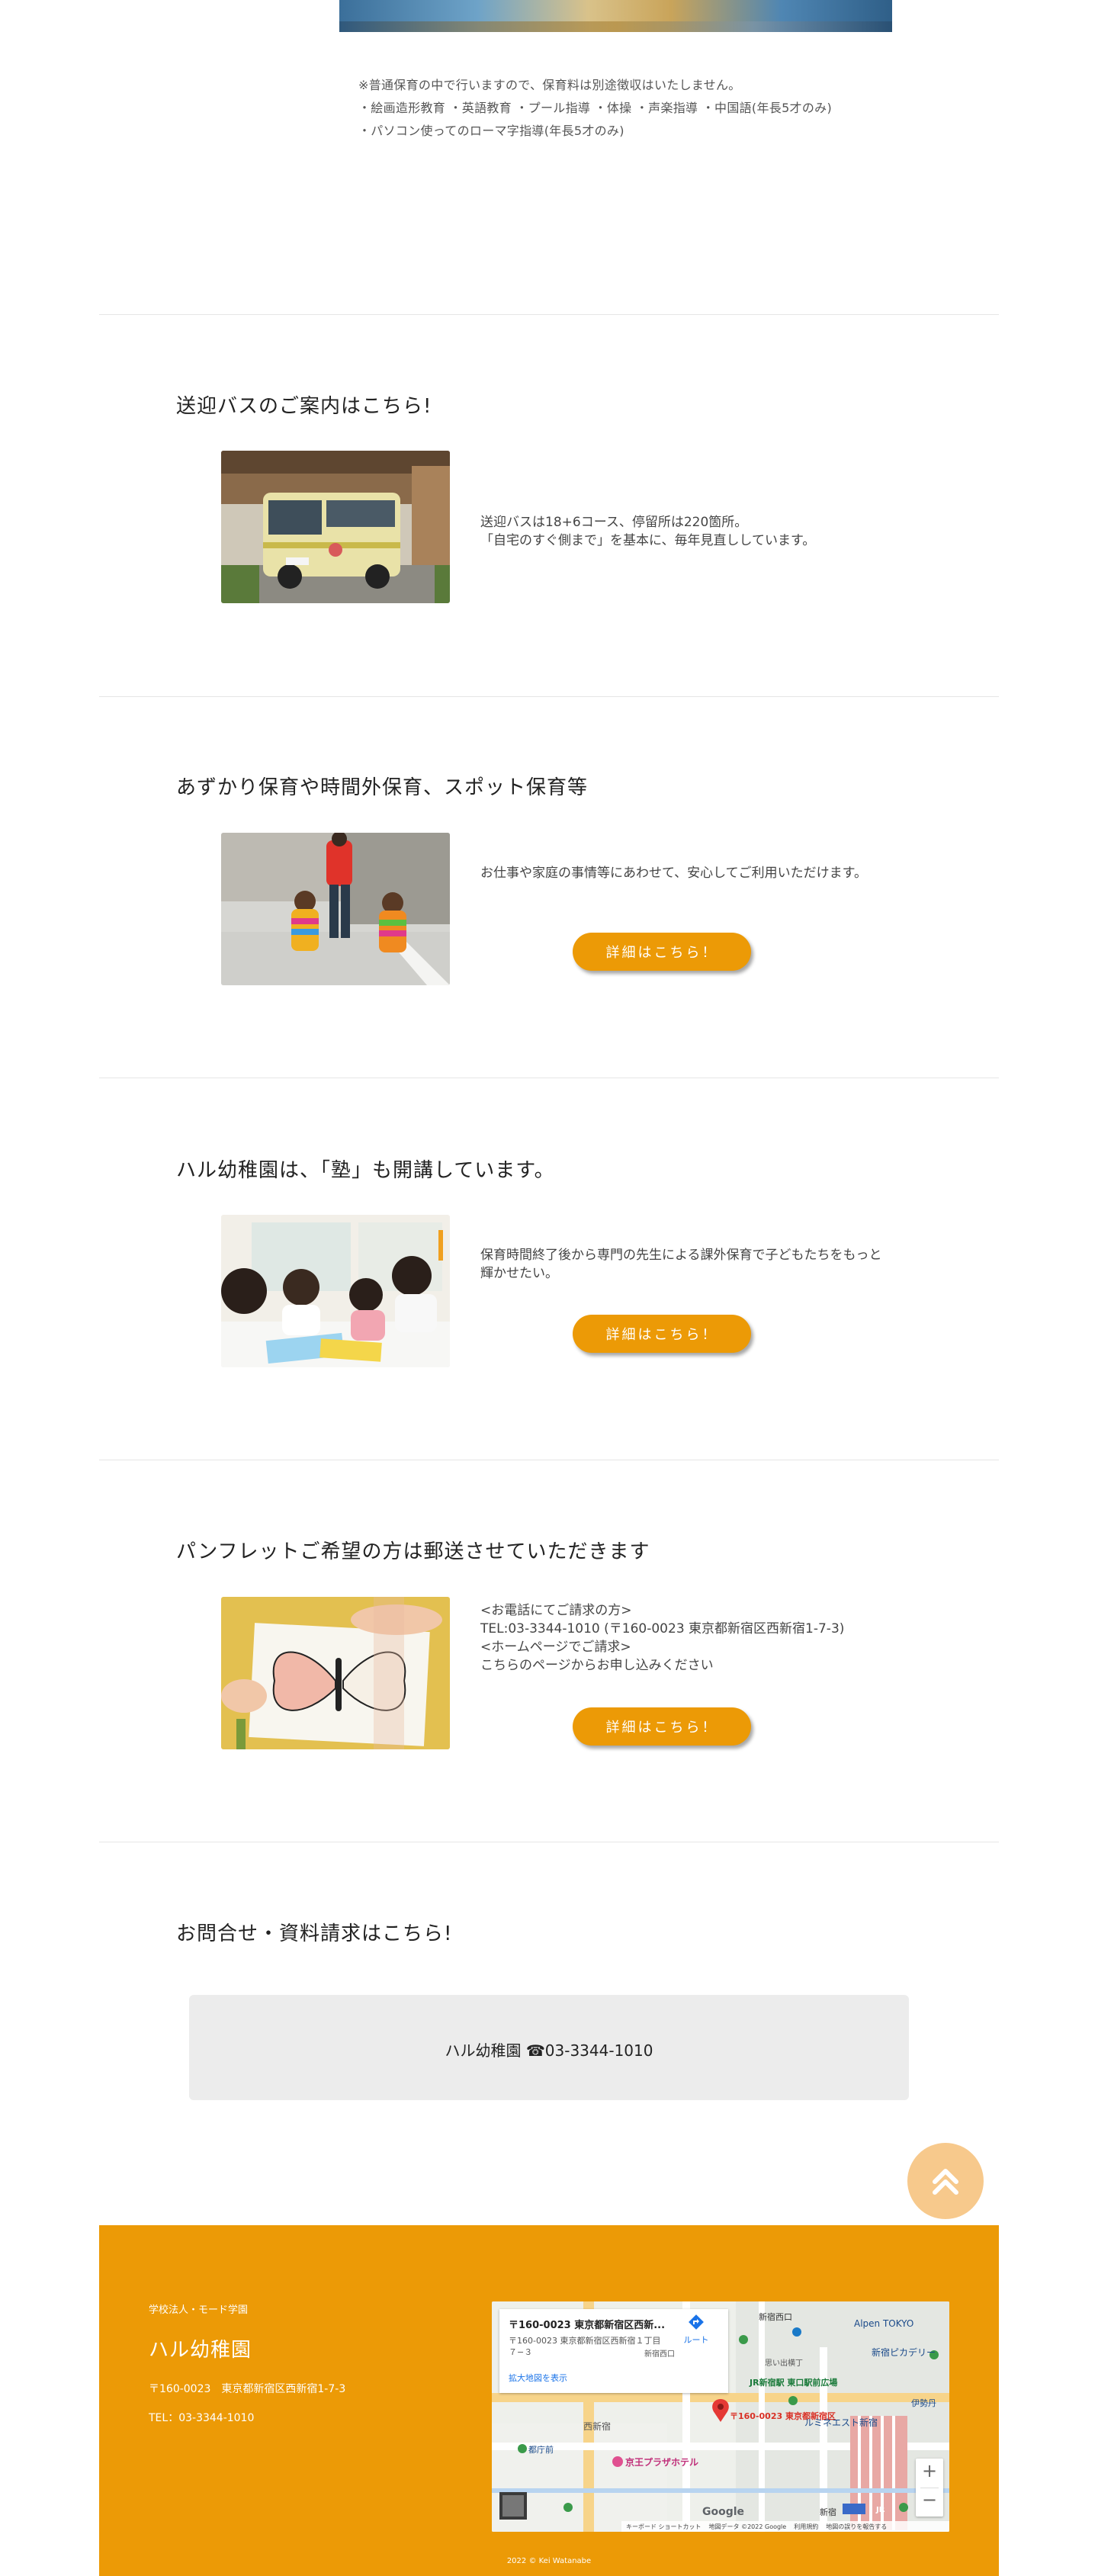  What do you see at coordinates (784, 2363) in the screenshot?
I see `map-label: 思い出横丁` at bounding box center [784, 2363].